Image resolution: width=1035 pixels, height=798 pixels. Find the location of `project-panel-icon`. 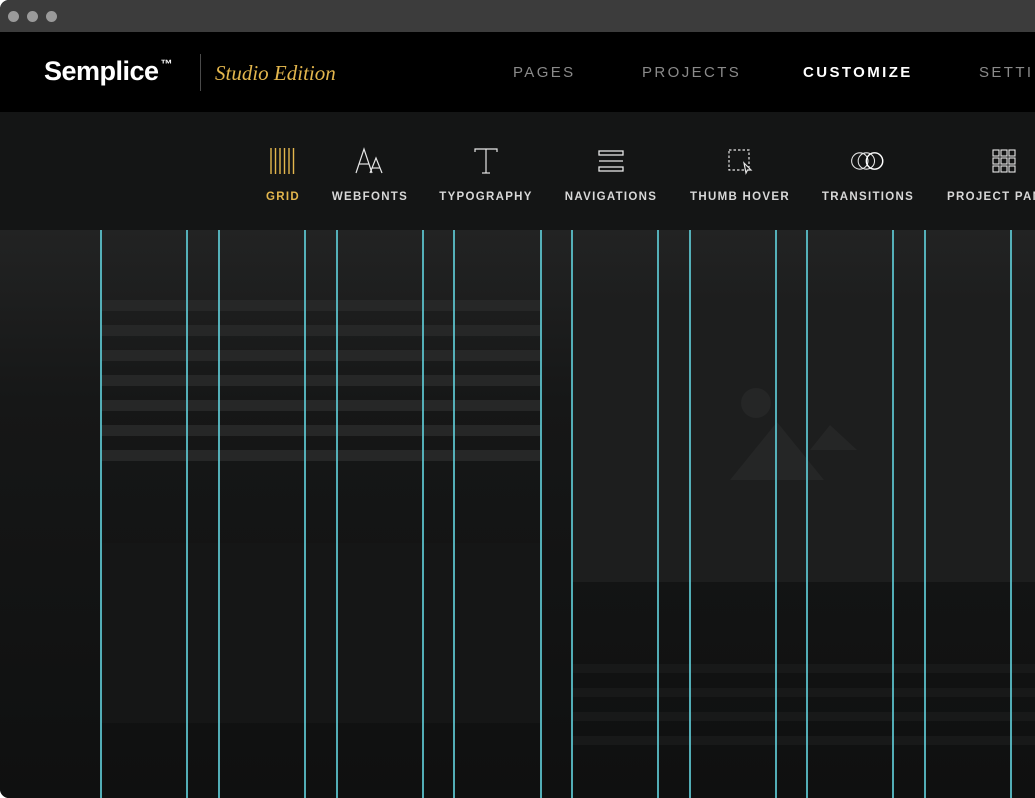

project-panel-icon is located at coordinates (1004, 161).